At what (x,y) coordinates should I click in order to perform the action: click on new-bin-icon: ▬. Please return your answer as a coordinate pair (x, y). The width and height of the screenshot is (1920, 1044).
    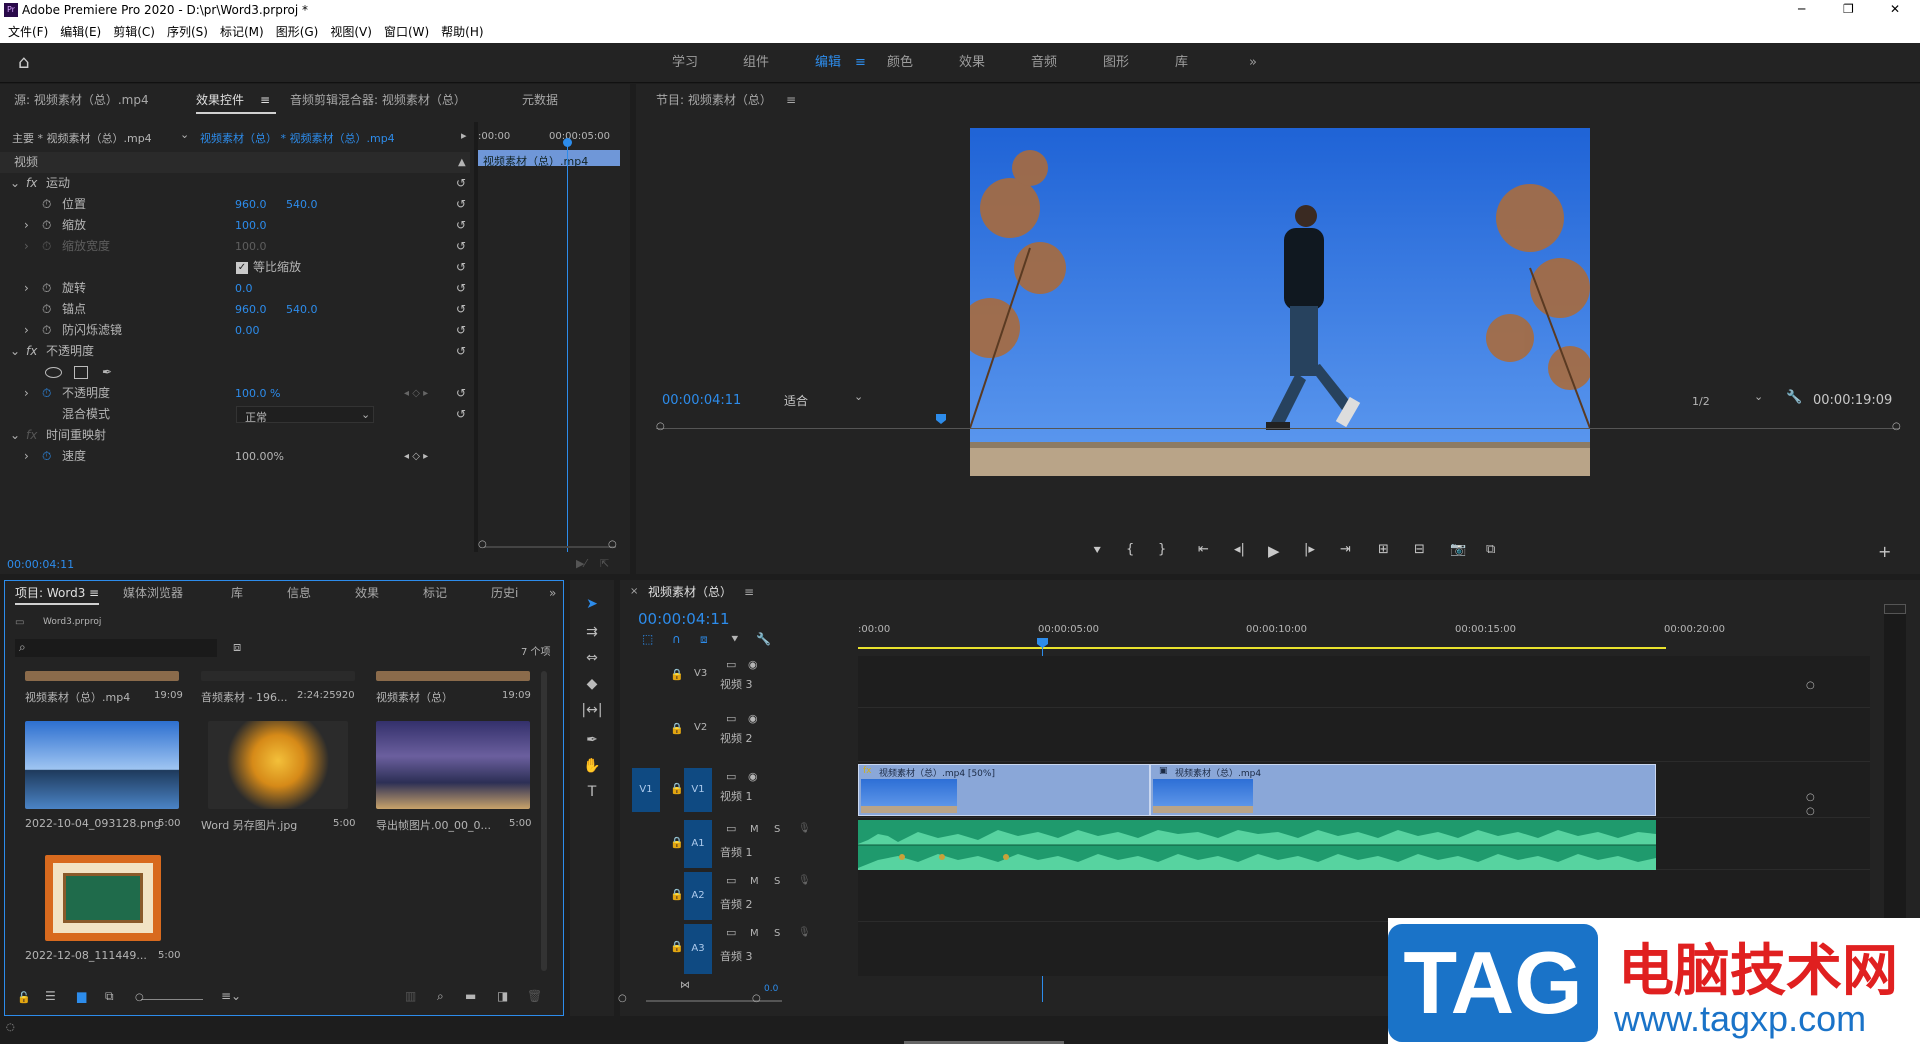
    Looking at the image, I should click on (470, 996).